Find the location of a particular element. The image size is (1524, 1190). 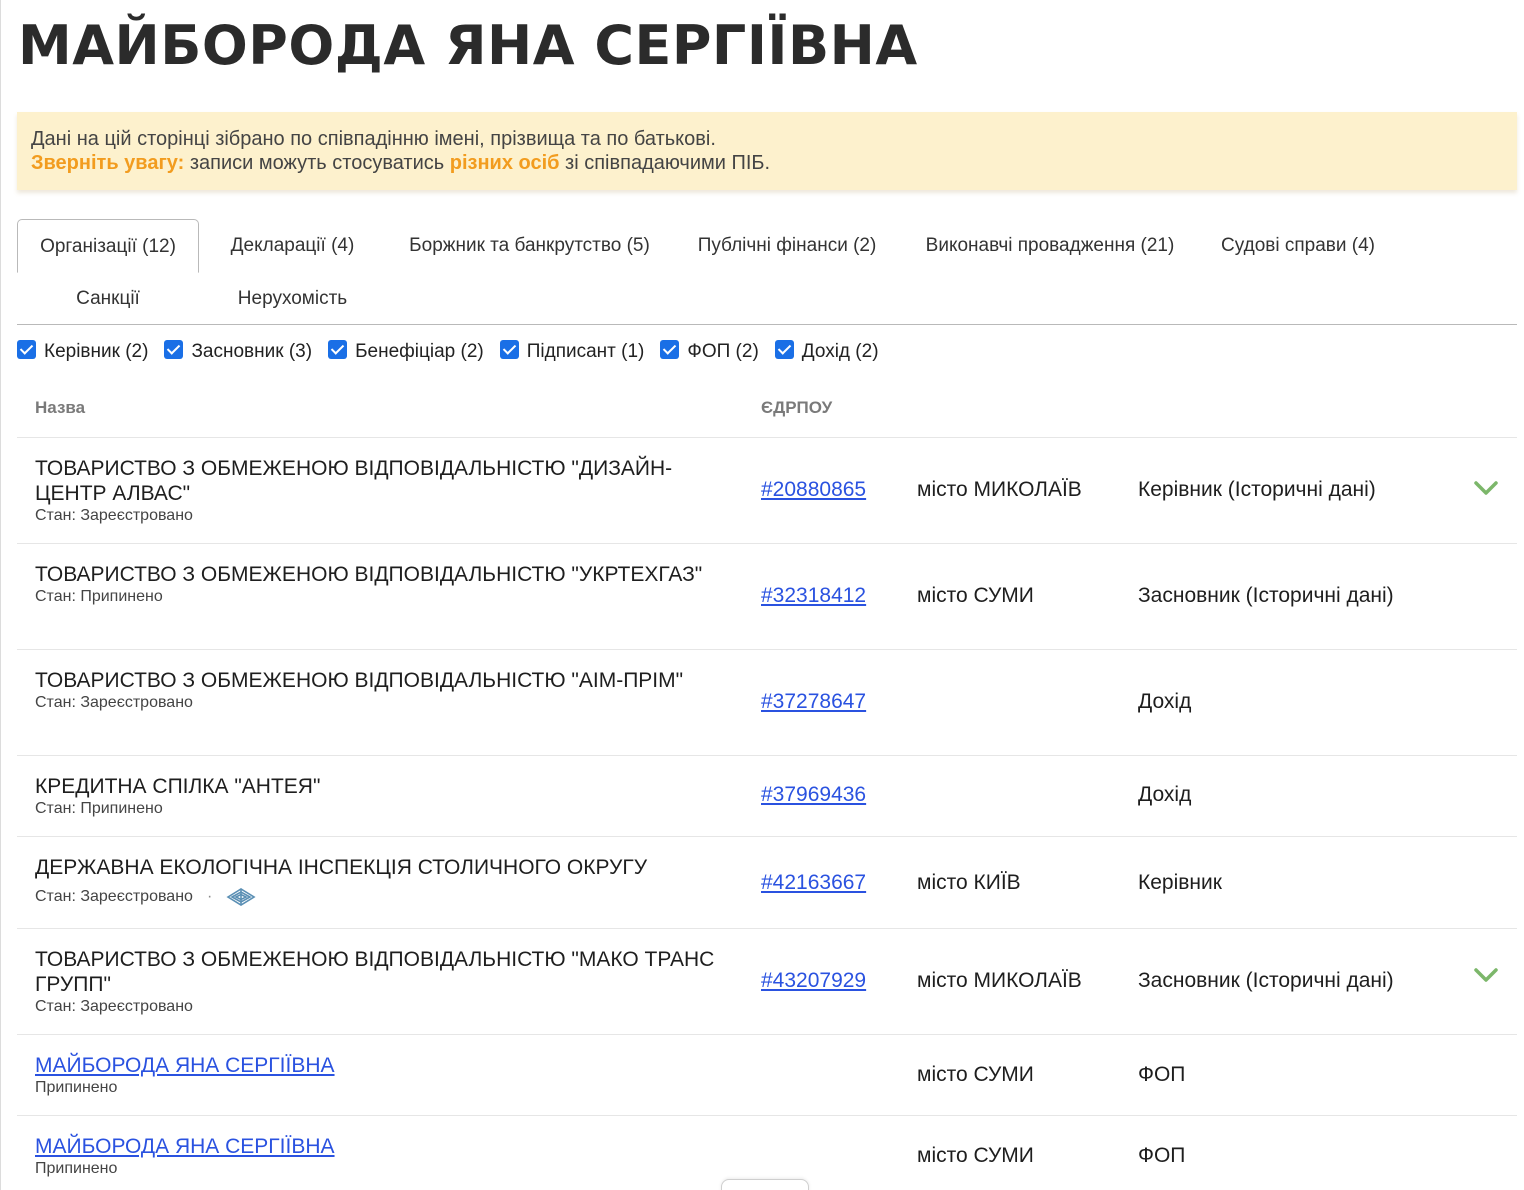

filter-beneficiary: Бенефіціар (2) is located at coordinates (406, 351).